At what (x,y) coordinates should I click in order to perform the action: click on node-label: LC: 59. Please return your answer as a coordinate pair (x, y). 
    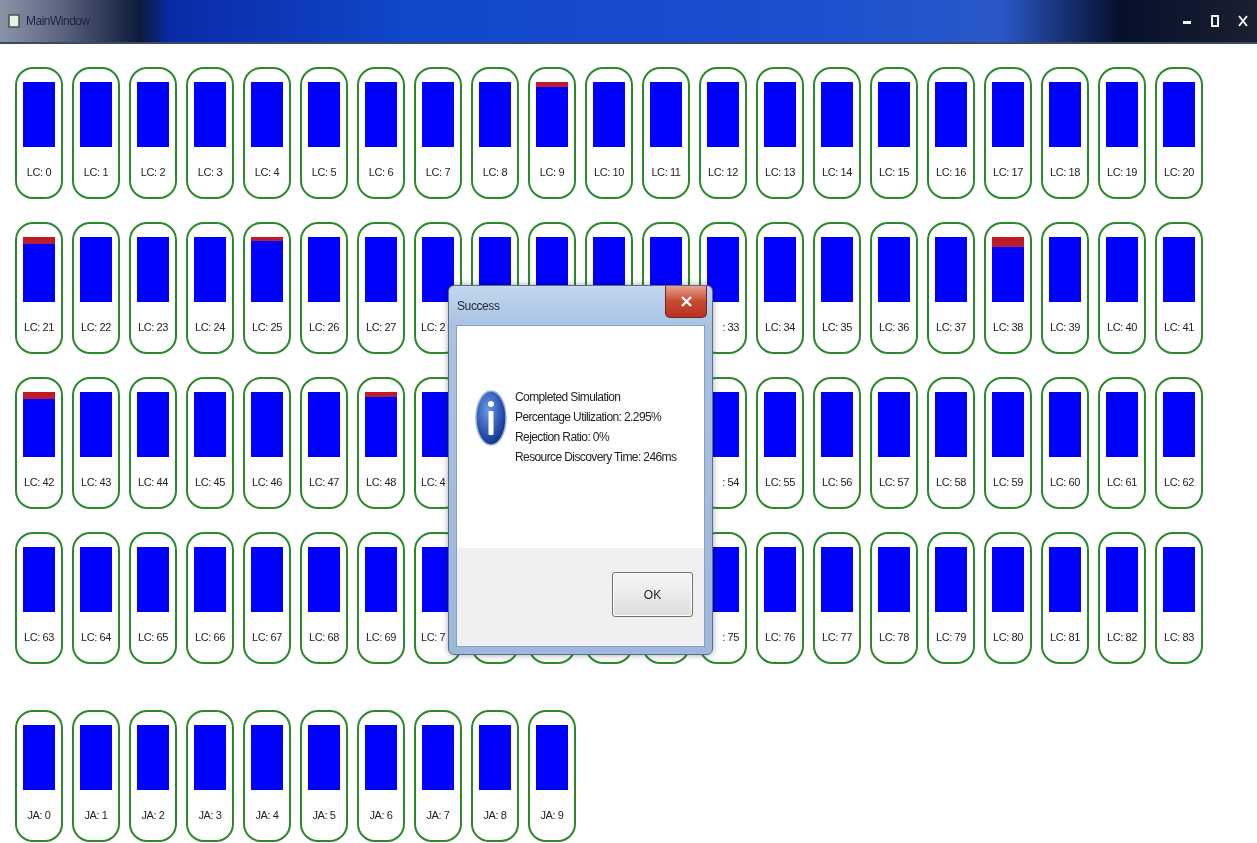
    Looking at the image, I should click on (1008, 482).